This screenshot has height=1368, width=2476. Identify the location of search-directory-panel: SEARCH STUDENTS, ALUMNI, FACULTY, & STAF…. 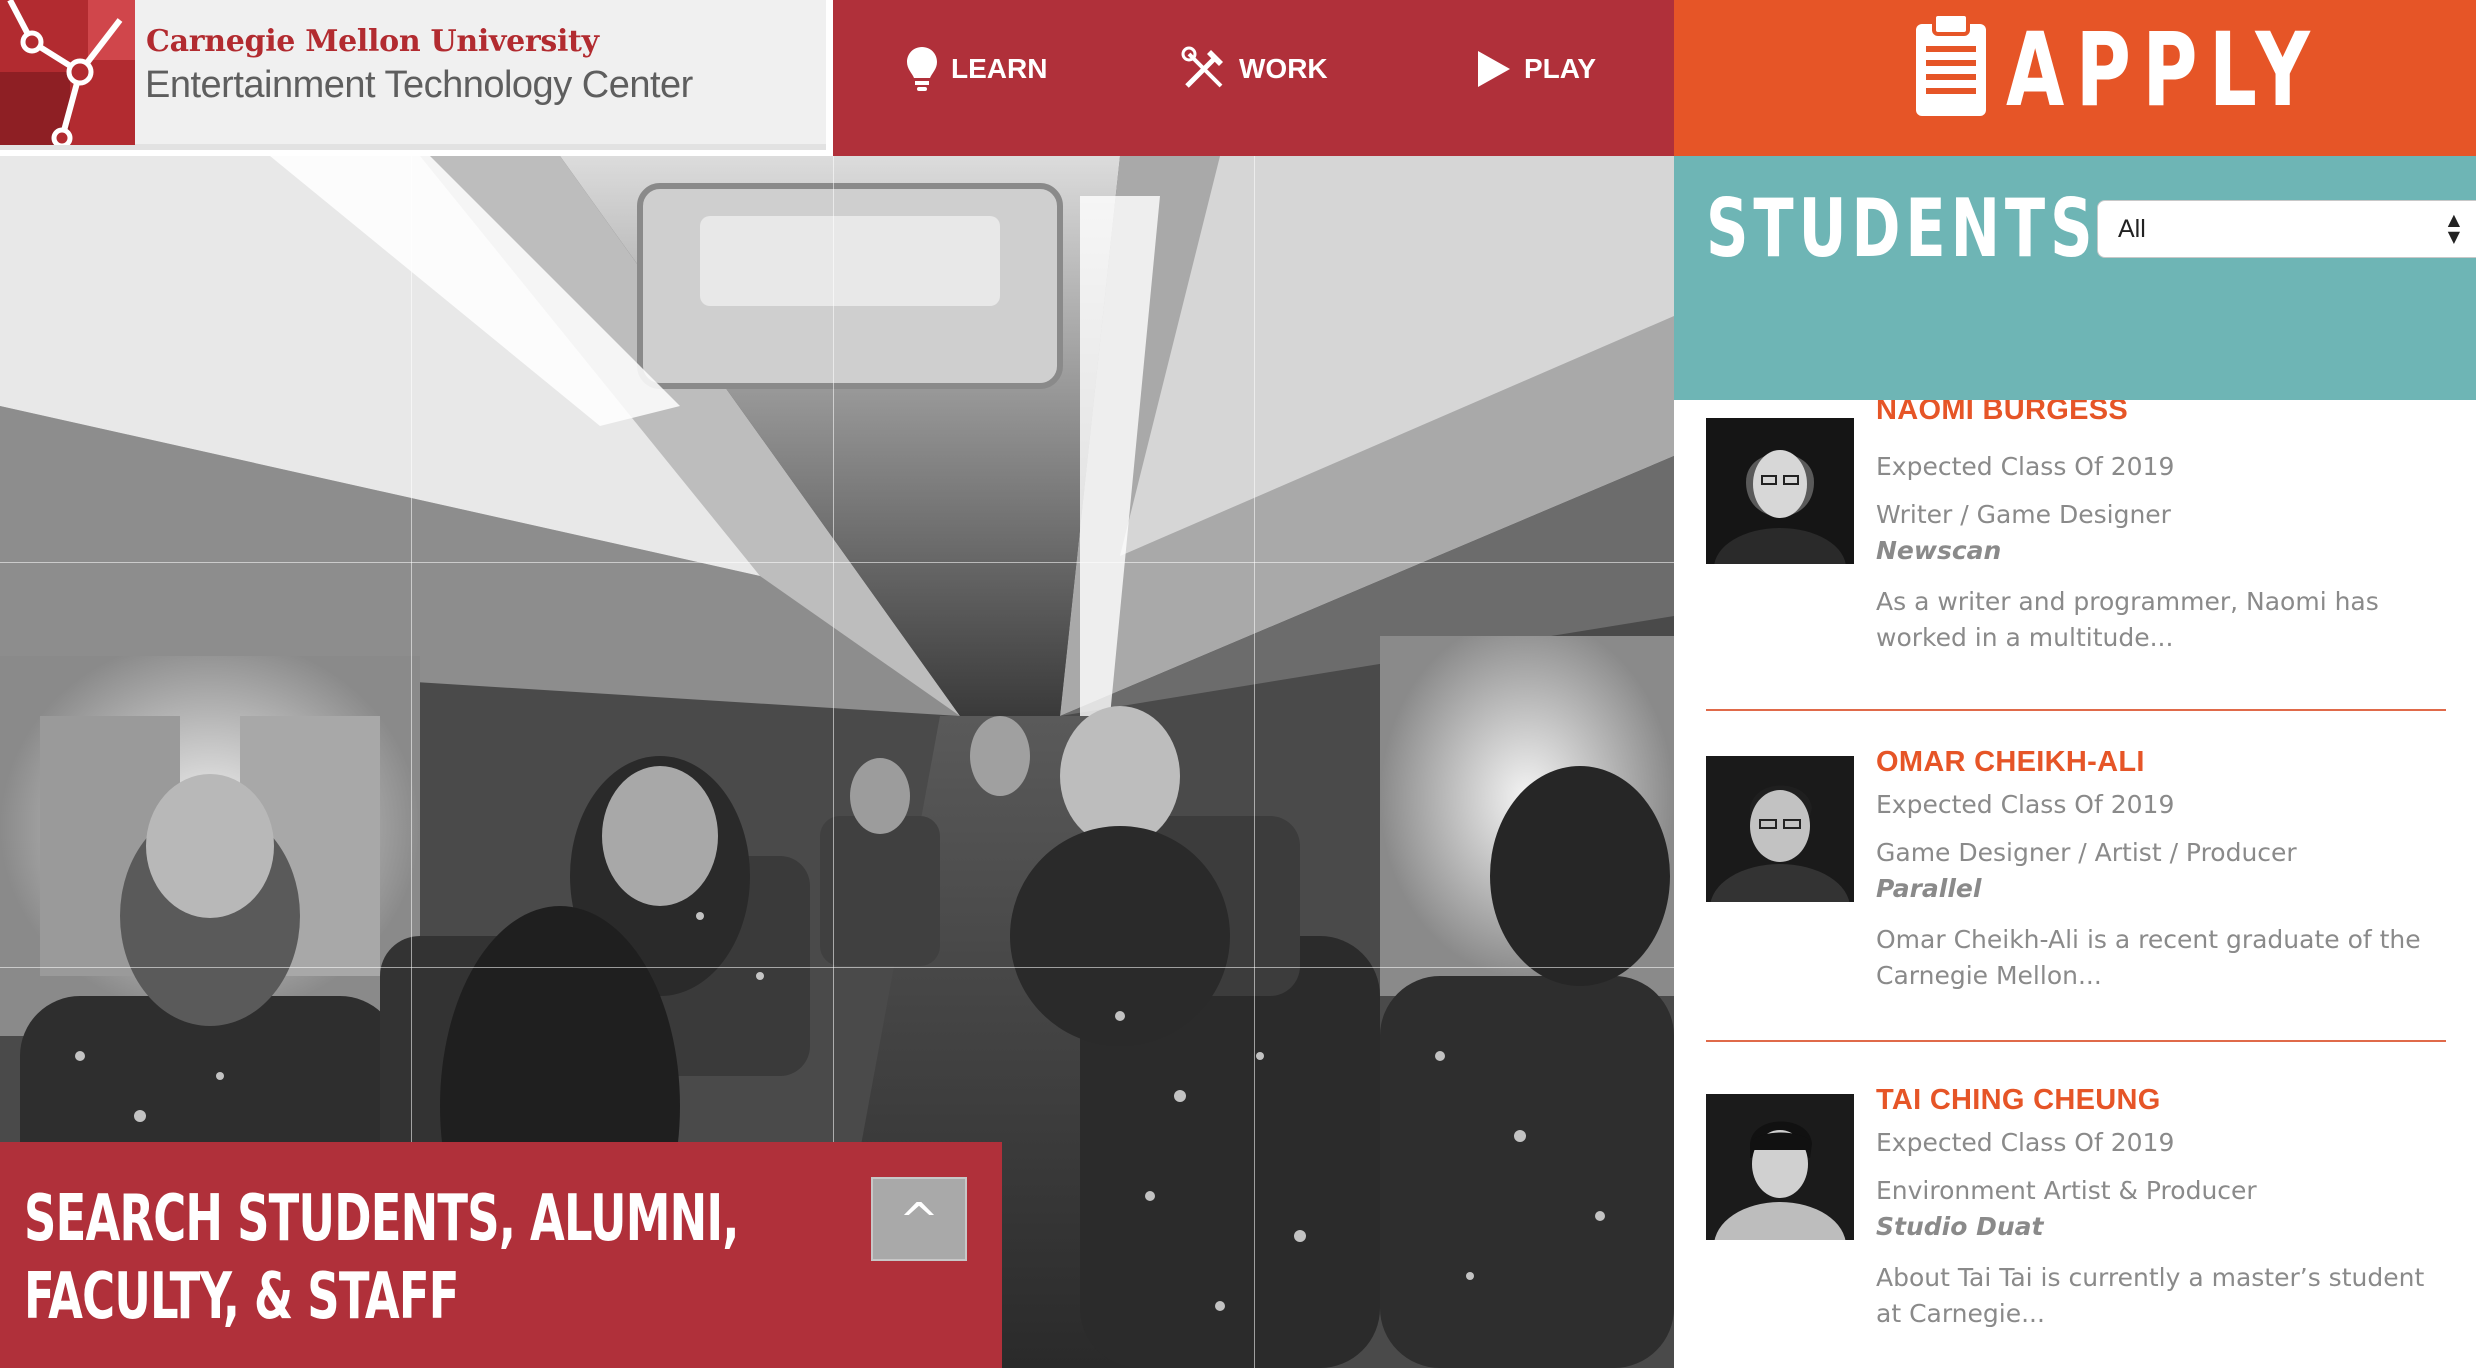
(501, 1255).